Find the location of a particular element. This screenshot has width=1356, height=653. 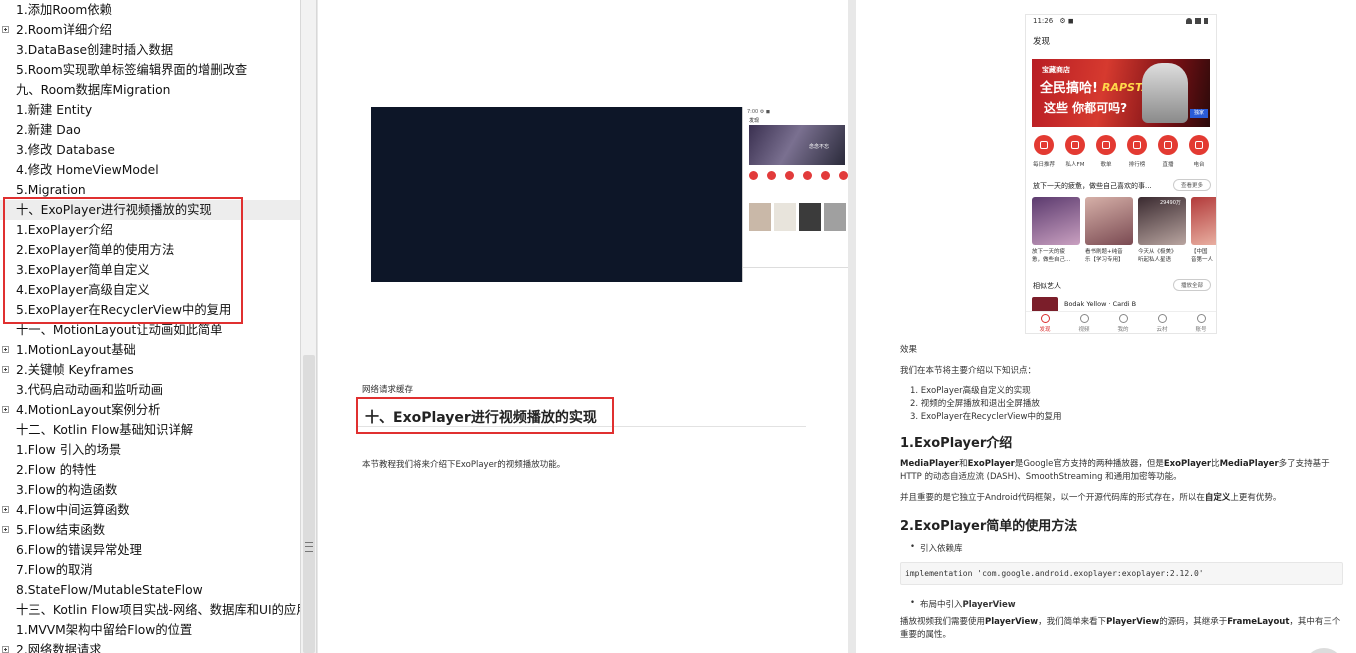

toc-item: 3.DataBase创建时插入数据 is located at coordinates (150, 50).